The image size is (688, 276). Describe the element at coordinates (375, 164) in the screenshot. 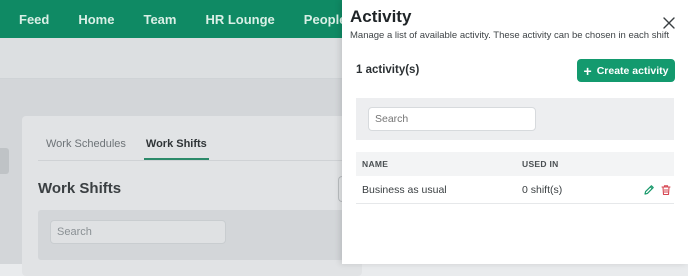

I see `column-header-name: NAME` at that location.